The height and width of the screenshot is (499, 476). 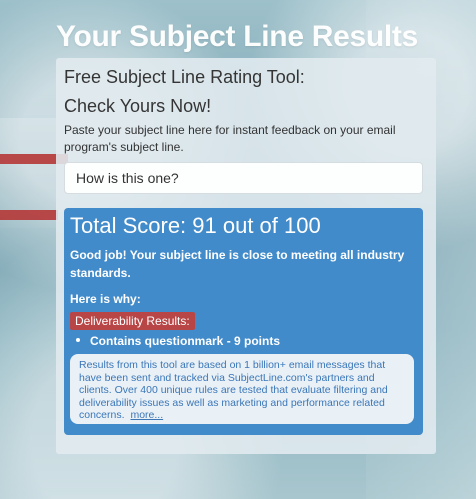 I want to click on page-title: Your Subject Line Results, so click(x=237, y=36).